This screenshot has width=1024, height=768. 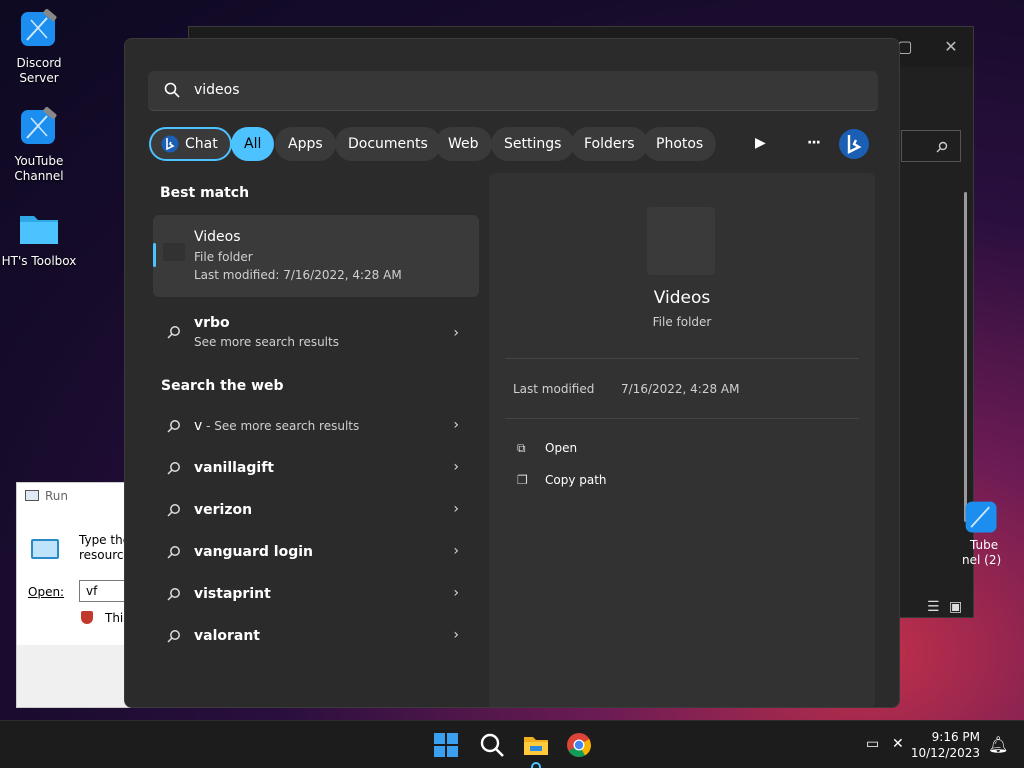 What do you see at coordinates (57, 496) in the screenshot?
I see `run-title: Run` at bounding box center [57, 496].